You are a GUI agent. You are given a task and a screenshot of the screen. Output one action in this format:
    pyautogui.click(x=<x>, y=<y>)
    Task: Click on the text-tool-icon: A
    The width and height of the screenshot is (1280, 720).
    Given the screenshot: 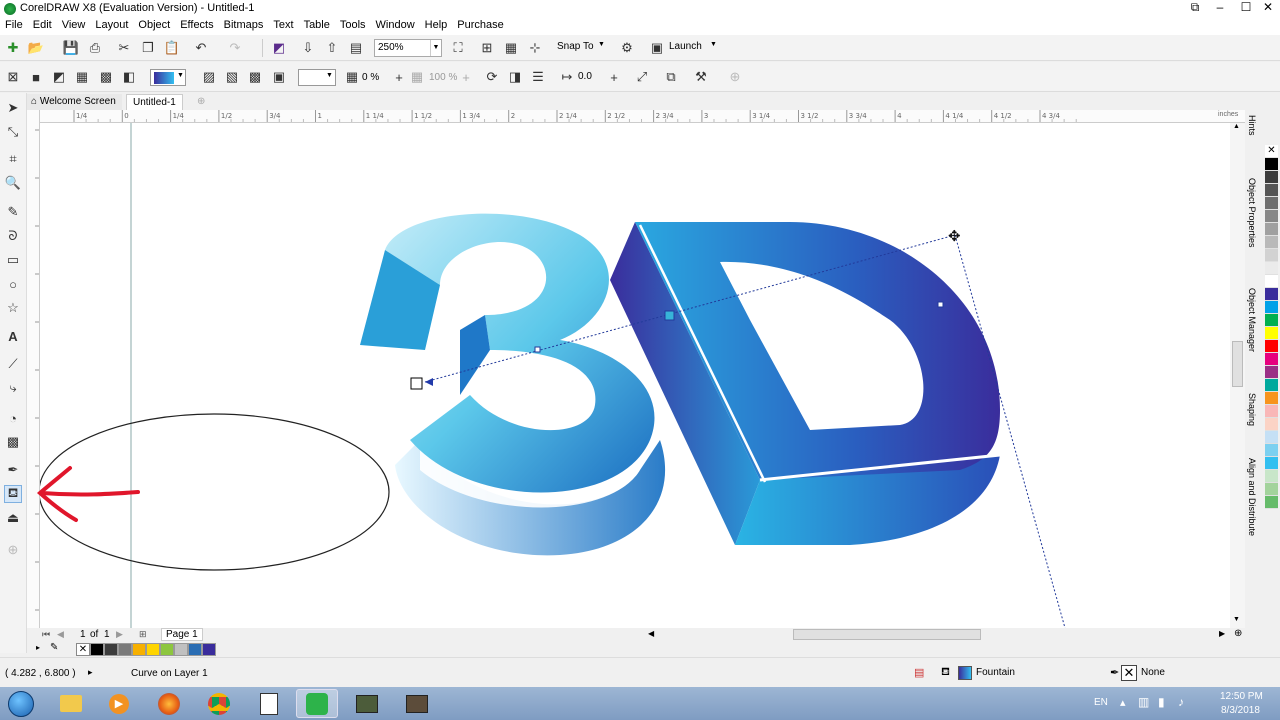 What is the action you would take?
    pyautogui.click(x=13, y=336)
    